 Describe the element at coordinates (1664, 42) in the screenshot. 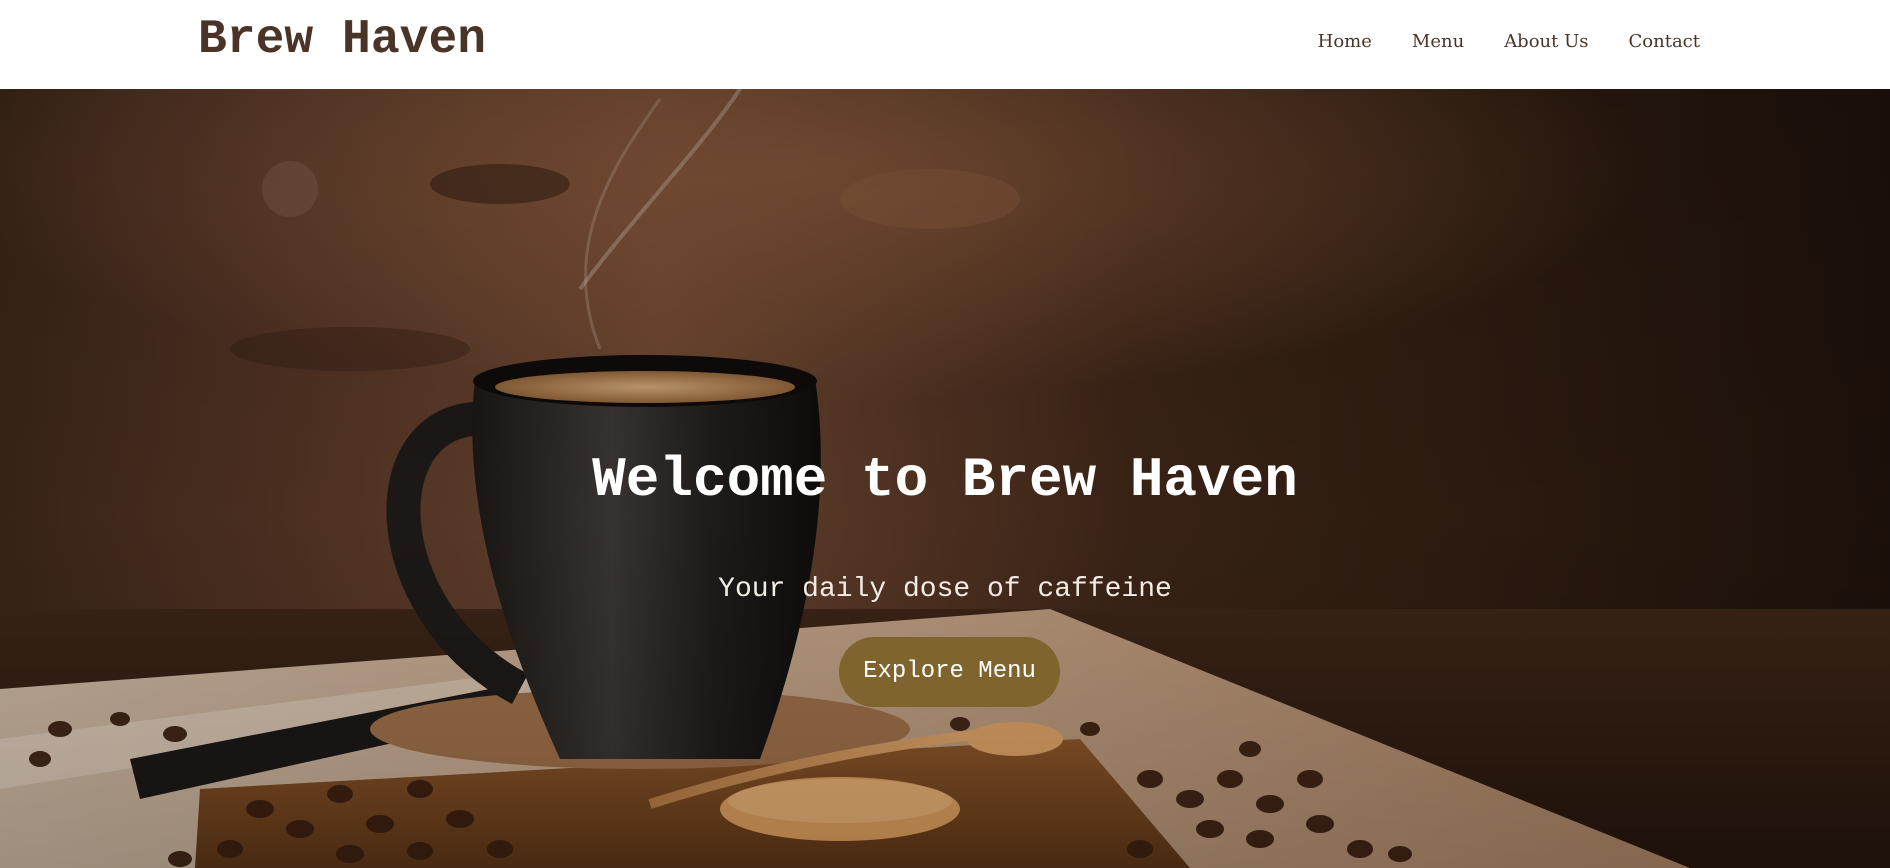

I see `nav-link-contact: Contact` at that location.